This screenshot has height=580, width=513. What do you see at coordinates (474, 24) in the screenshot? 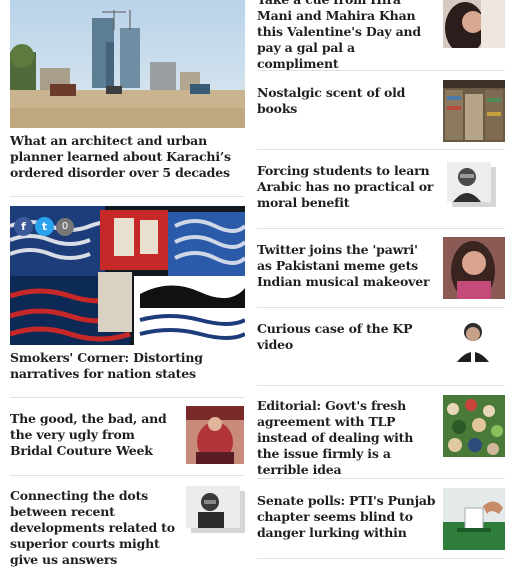
I see `hira-mani-thumbnail` at bounding box center [474, 24].